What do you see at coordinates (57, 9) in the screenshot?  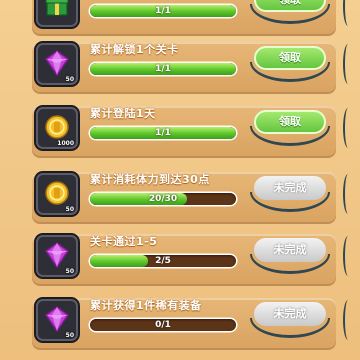 I see `gift-icon` at bounding box center [57, 9].